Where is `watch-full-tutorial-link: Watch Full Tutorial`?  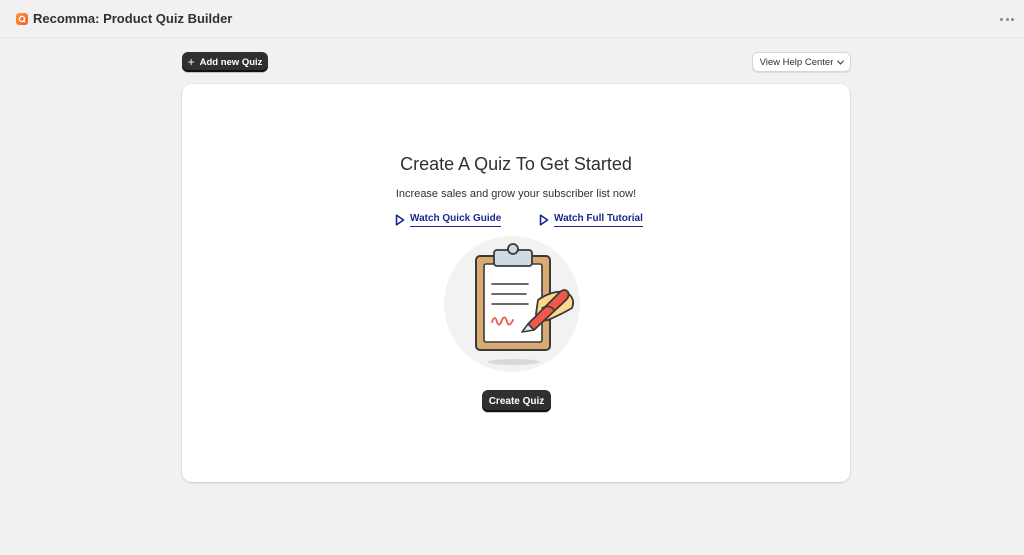 watch-full-tutorial-link: Watch Full Tutorial is located at coordinates (591, 220).